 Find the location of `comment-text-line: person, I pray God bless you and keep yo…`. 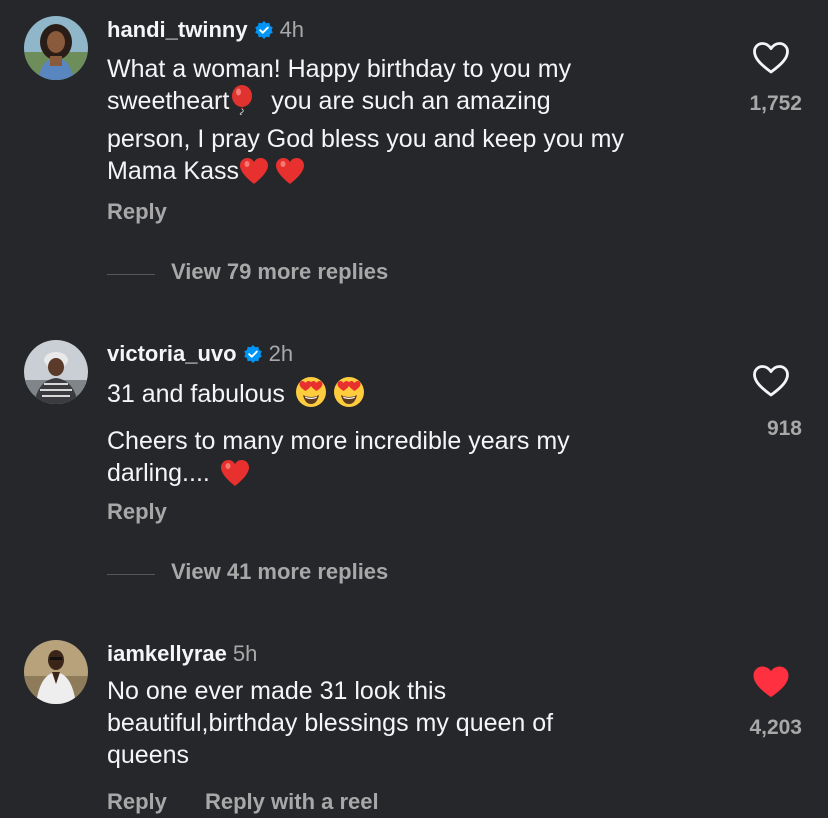

comment-text-line: person, I pray God bless you and keep yo… is located at coordinates (365, 139).